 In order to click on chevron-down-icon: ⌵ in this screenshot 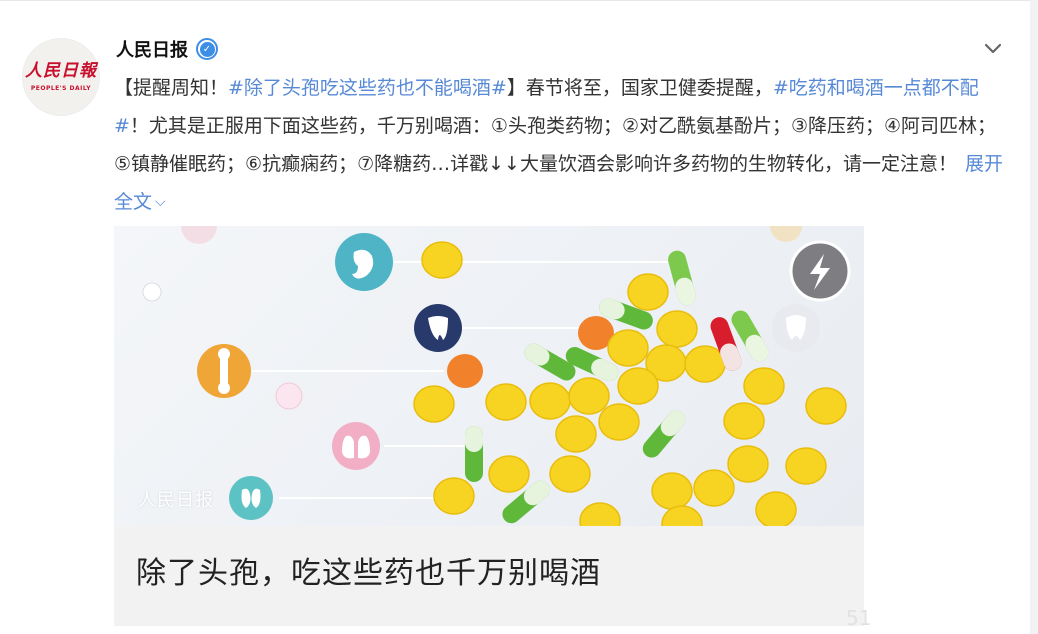, I will do `click(160, 202)`.